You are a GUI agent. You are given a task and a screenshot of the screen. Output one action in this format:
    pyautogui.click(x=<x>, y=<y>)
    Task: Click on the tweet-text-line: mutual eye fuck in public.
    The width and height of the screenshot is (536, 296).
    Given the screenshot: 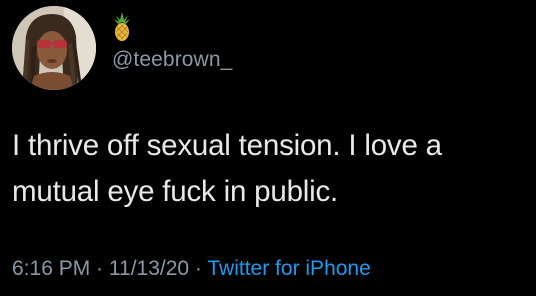 What is the action you would take?
    pyautogui.click(x=175, y=191)
    